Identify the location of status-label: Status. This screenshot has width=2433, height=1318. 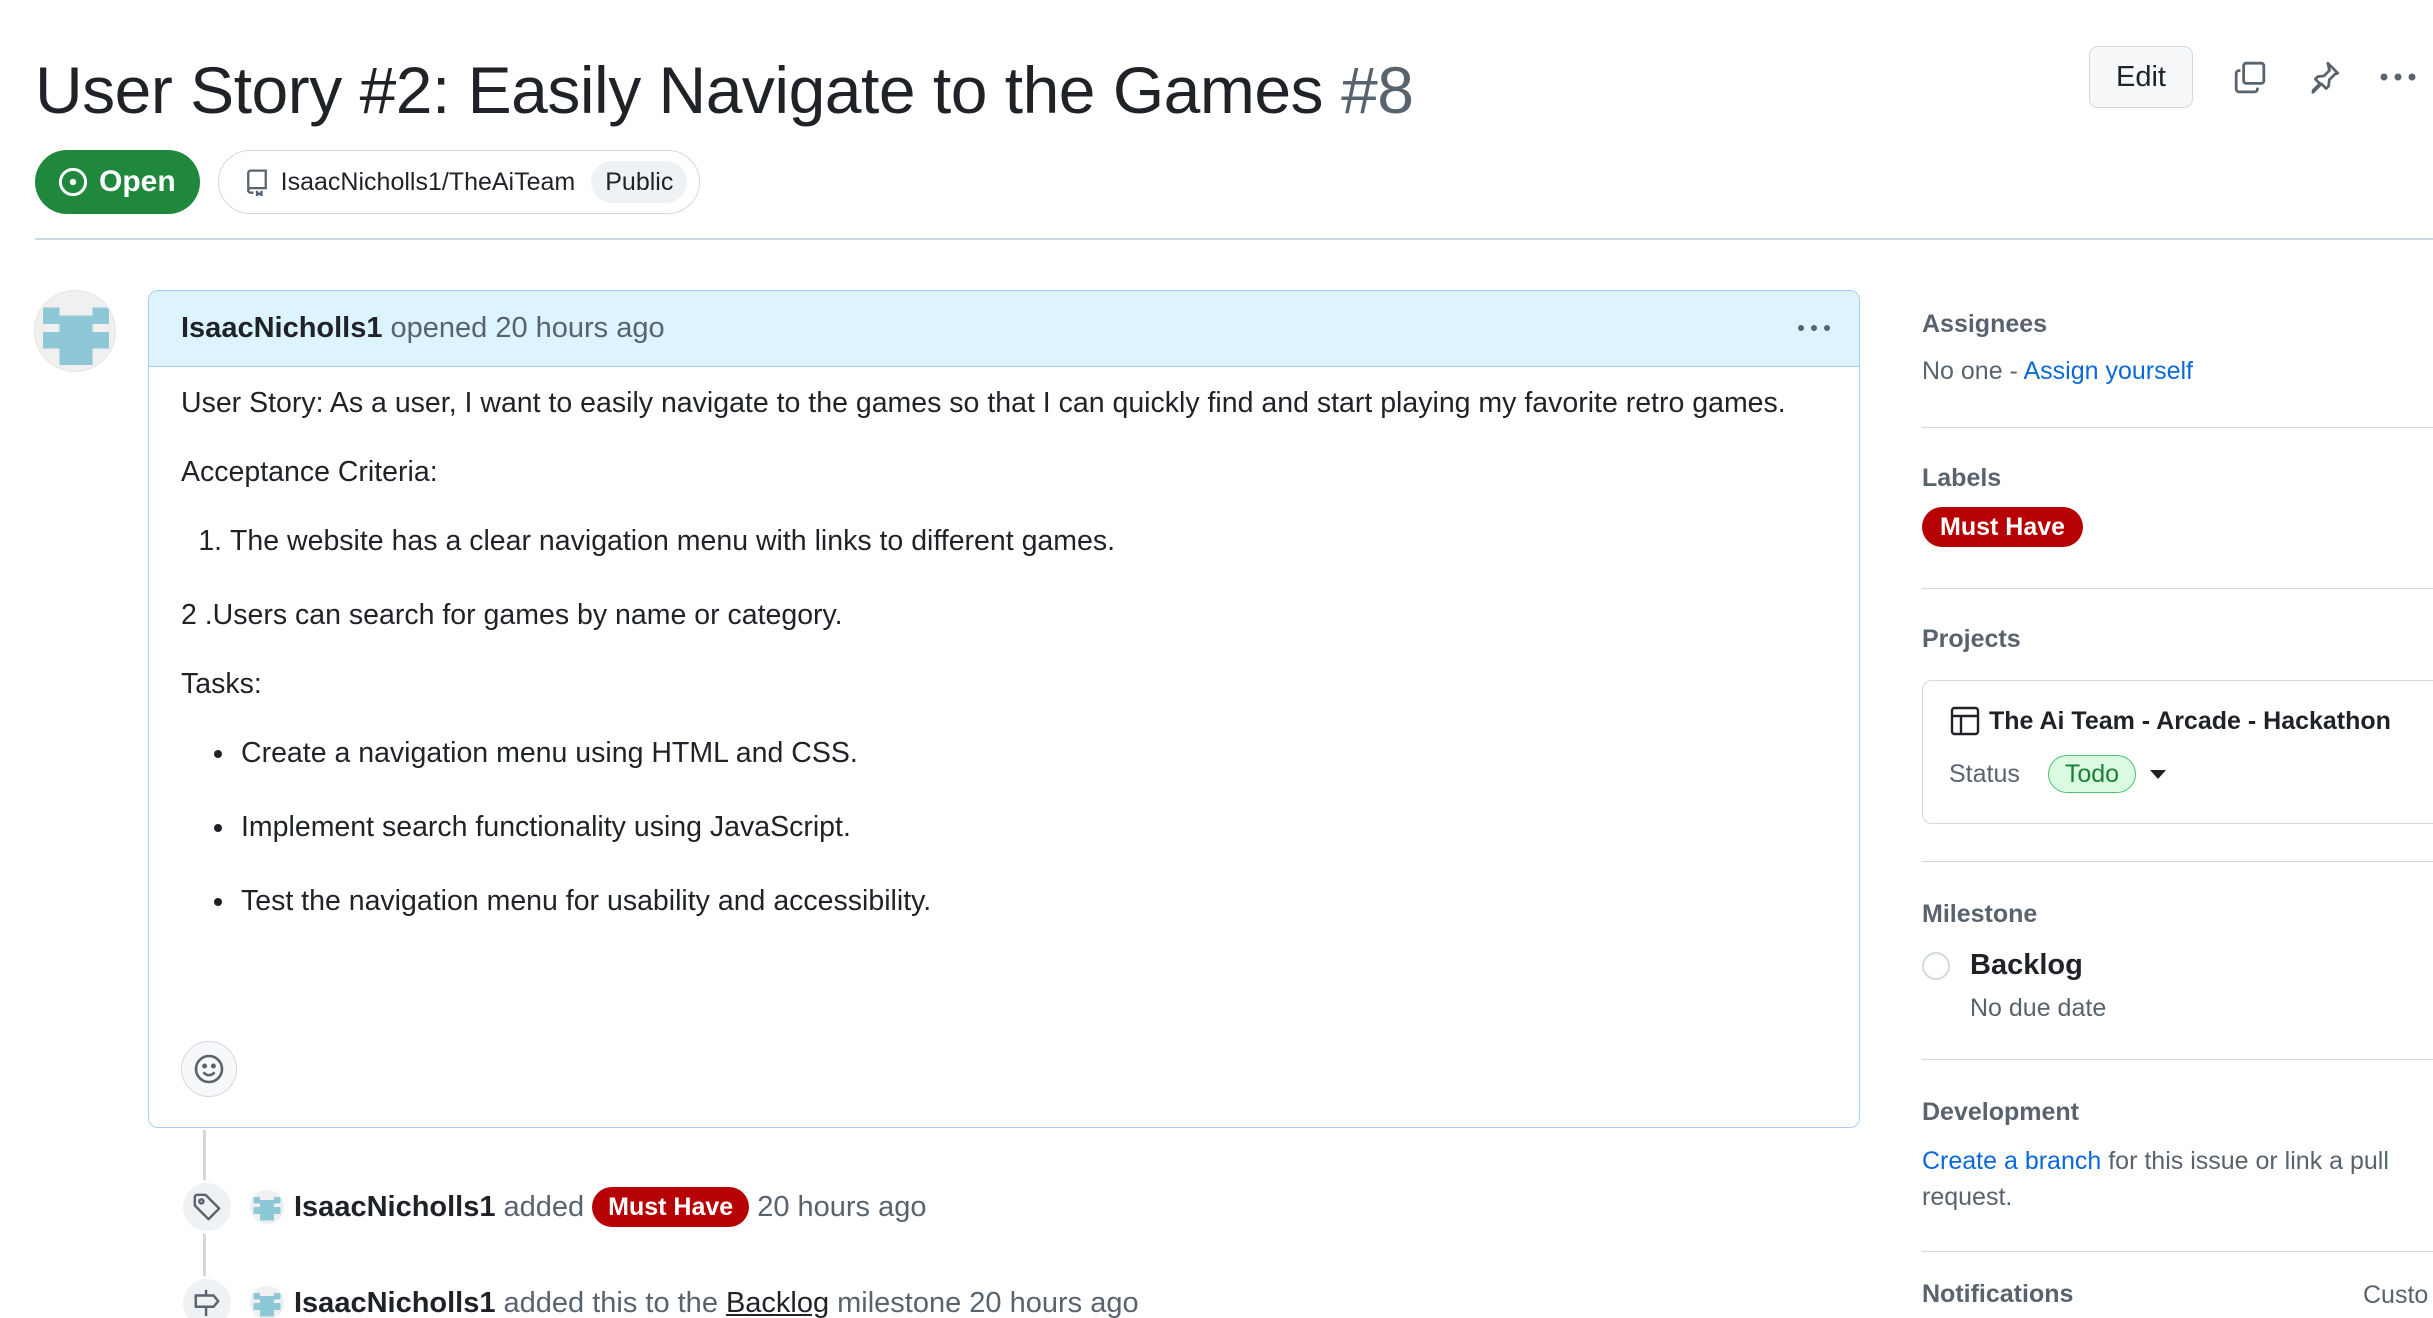
(1984, 773).